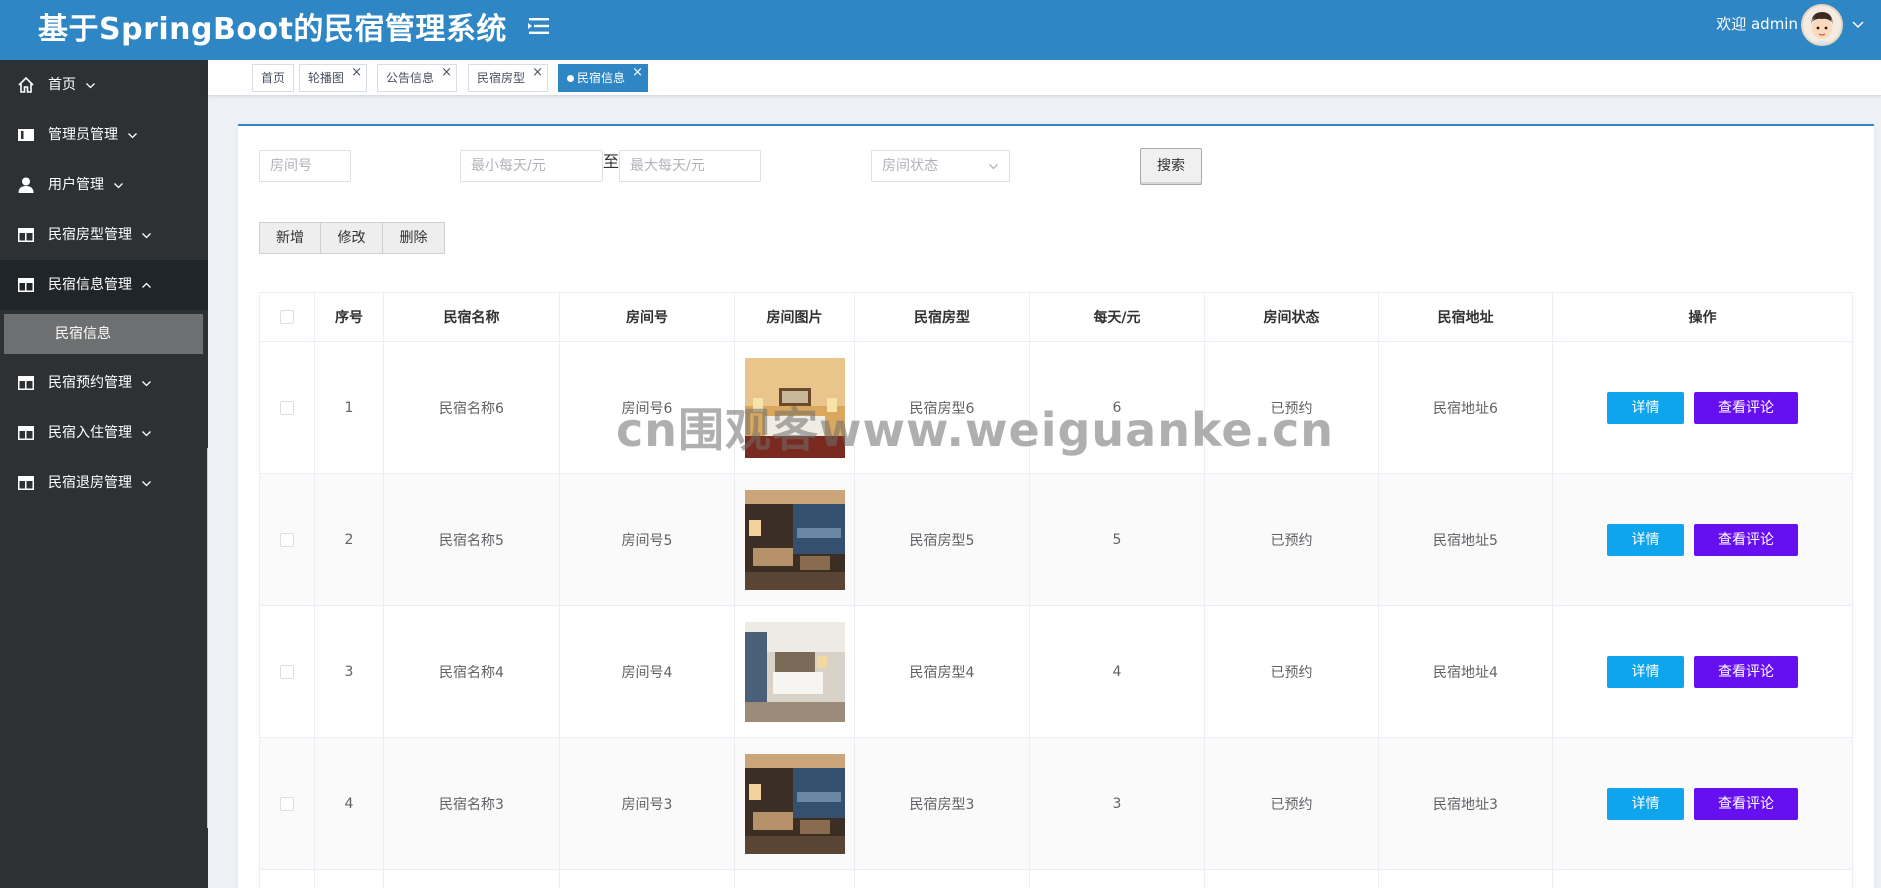 The image size is (1881, 888). What do you see at coordinates (940, 30) in the screenshot?
I see `top-header: 基于SpringBoot的民宿管理系统 欢迎 admin` at bounding box center [940, 30].